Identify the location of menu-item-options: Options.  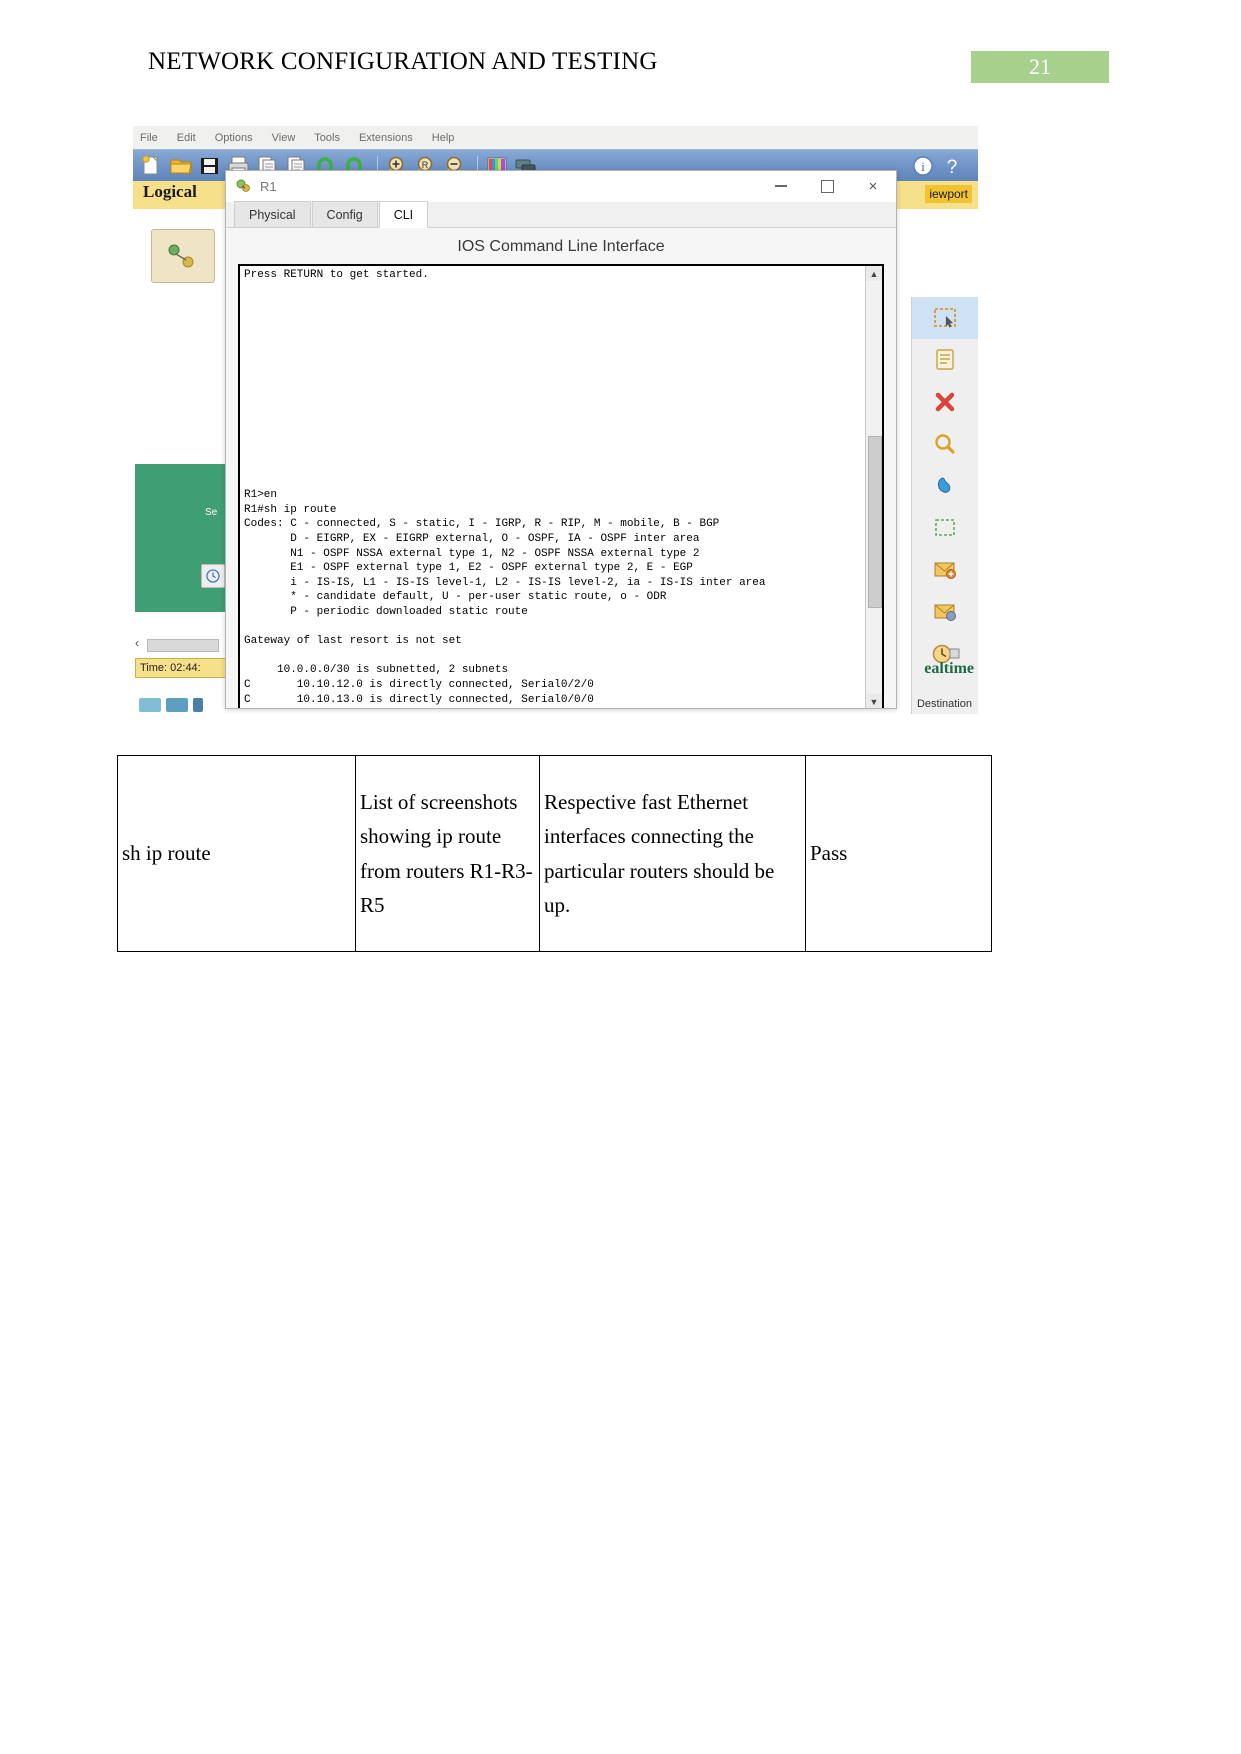
(234, 138).